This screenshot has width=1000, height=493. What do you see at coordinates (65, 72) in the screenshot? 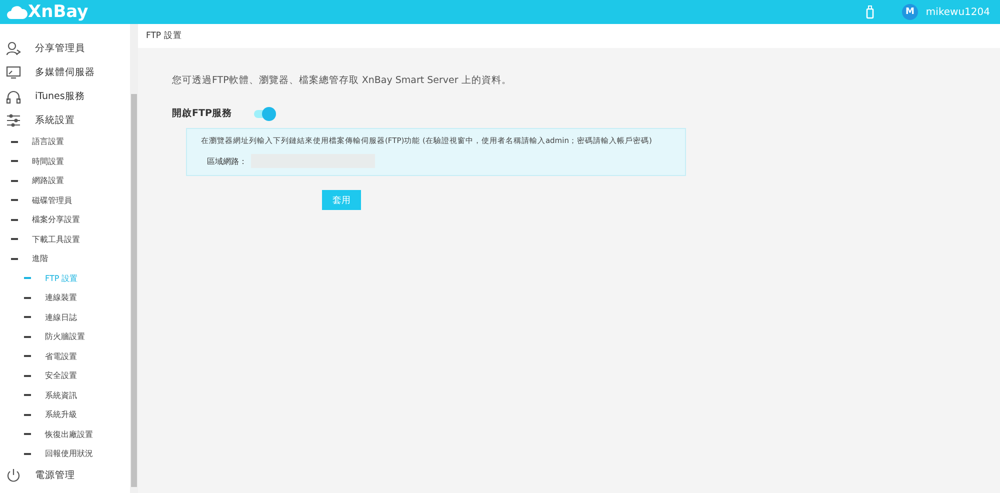
I see `sidebar-item: 多媒體伺服器` at bounding box center [65, 72].